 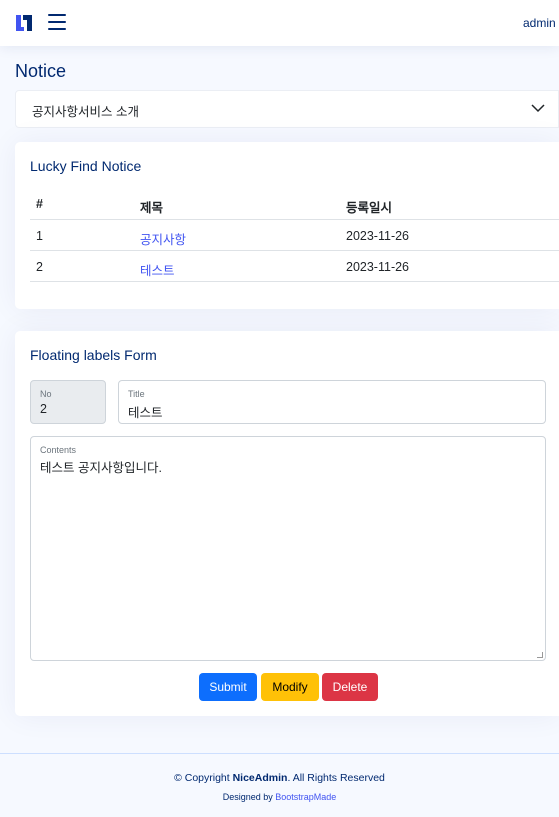 I want to click on notice-intro-accordion: 공지사항서비스 소개, so click(x=287, y=109).